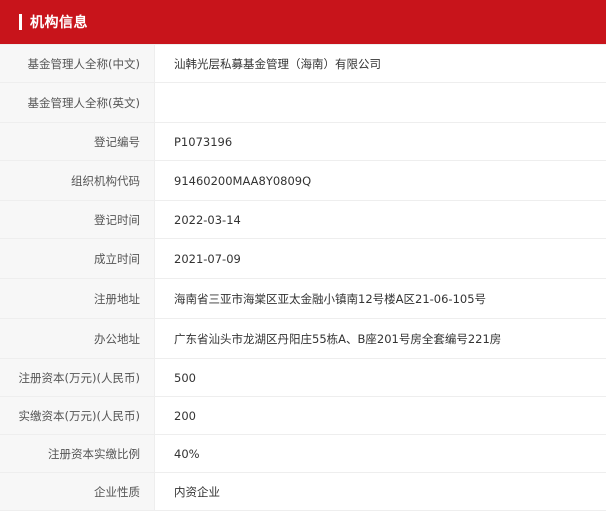  What do you see at coordinates (59, 23) in the screenshot?
I see `section-title: 机构信息` at bounding box center [59, 23].